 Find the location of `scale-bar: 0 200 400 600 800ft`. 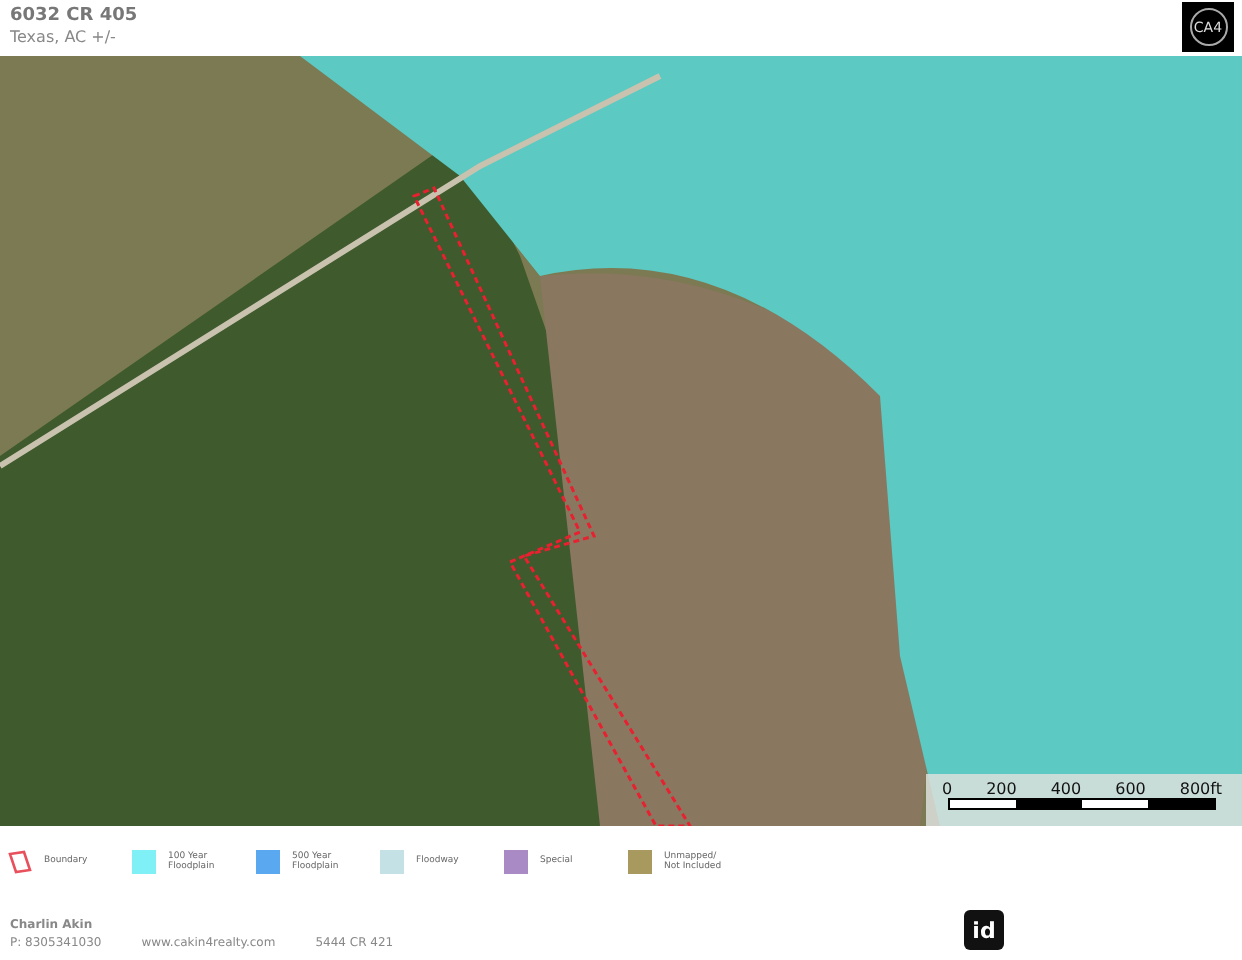

scale-bar: 0 200 400 600 800ft is located at coordinates (1084, 800).